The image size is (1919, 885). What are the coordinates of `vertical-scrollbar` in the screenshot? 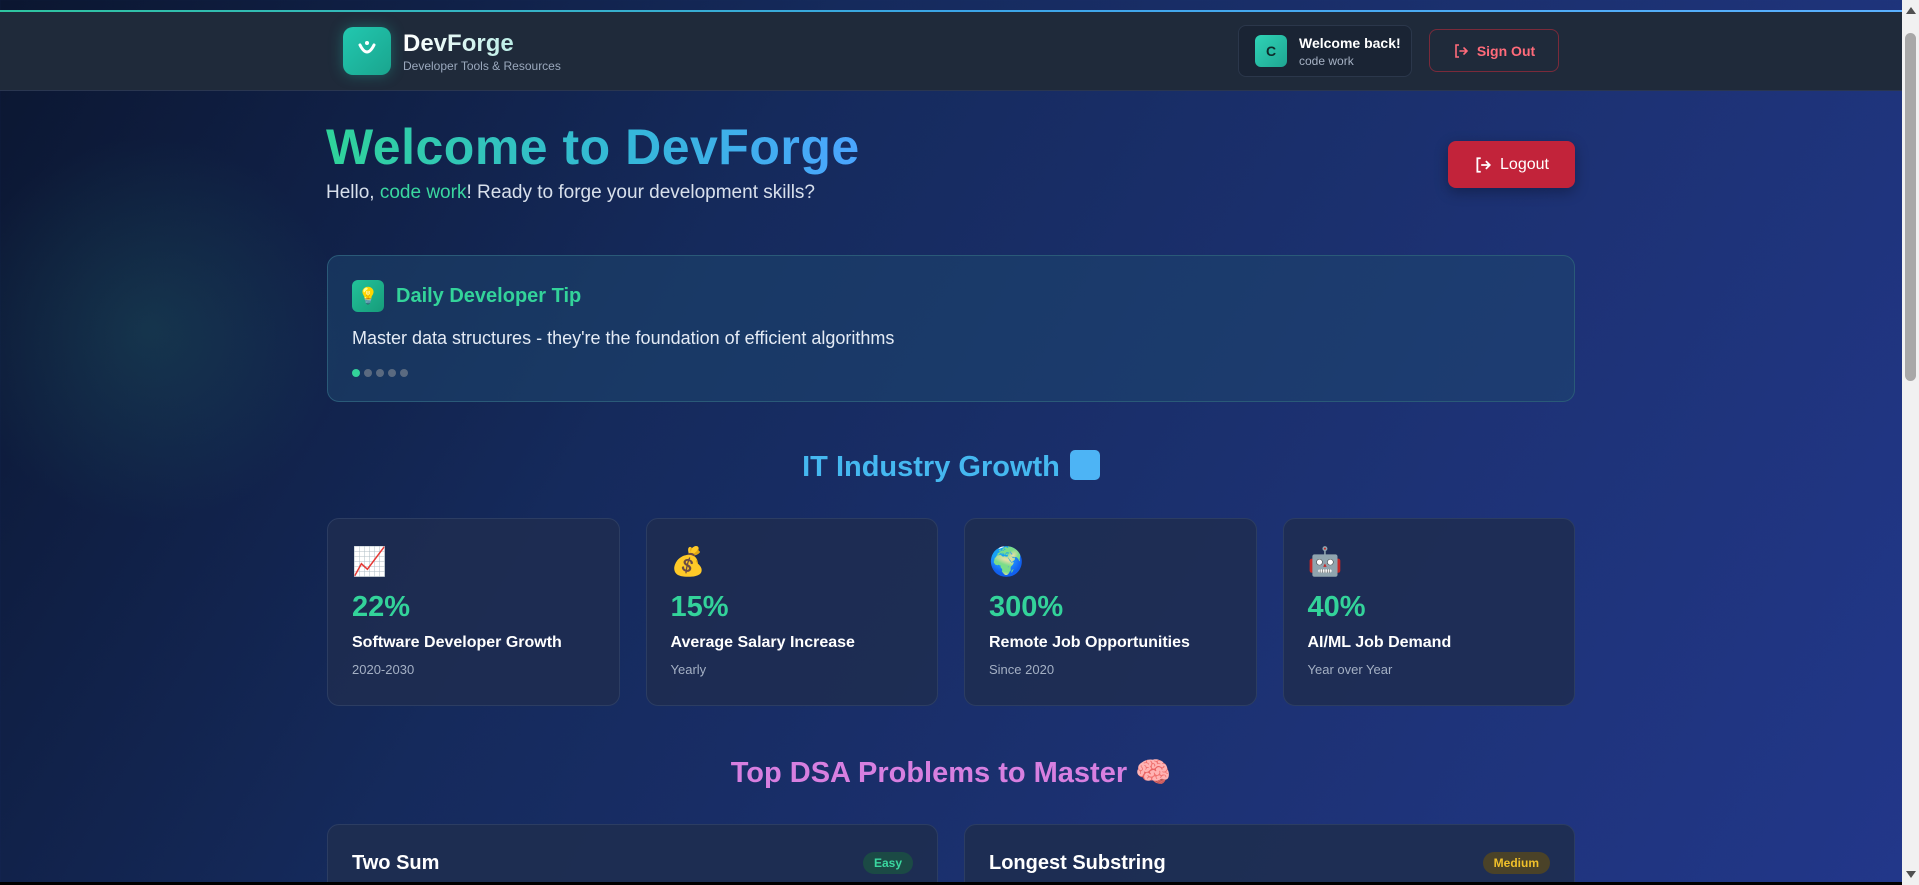 It's located at (1910, 442).